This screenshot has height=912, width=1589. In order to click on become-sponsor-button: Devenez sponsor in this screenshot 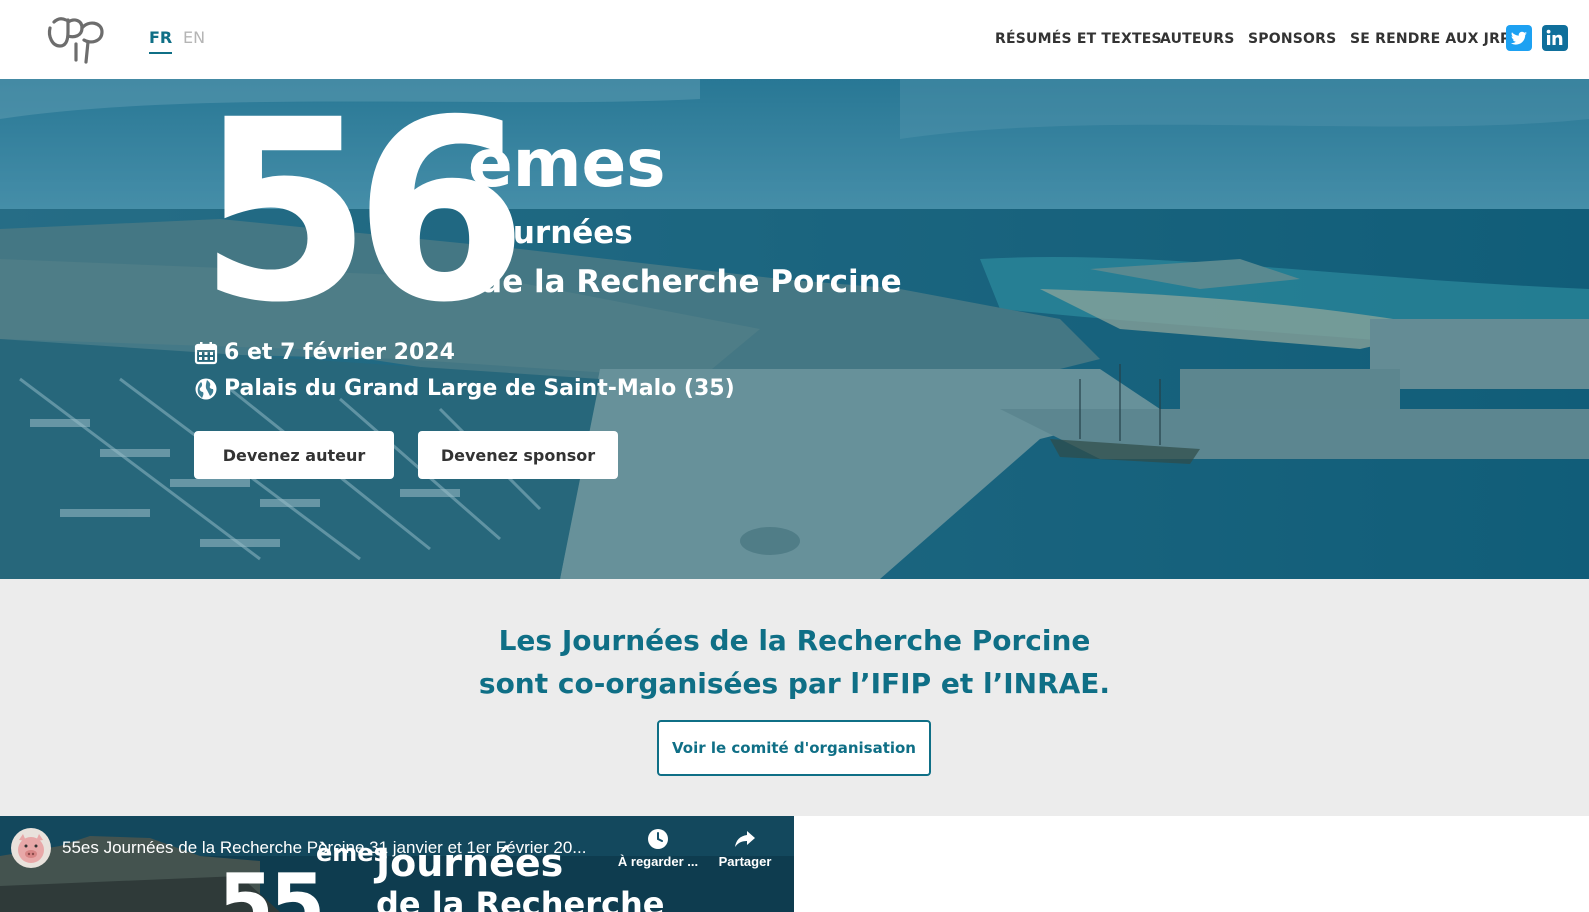, I will do `click(518, 455)`.